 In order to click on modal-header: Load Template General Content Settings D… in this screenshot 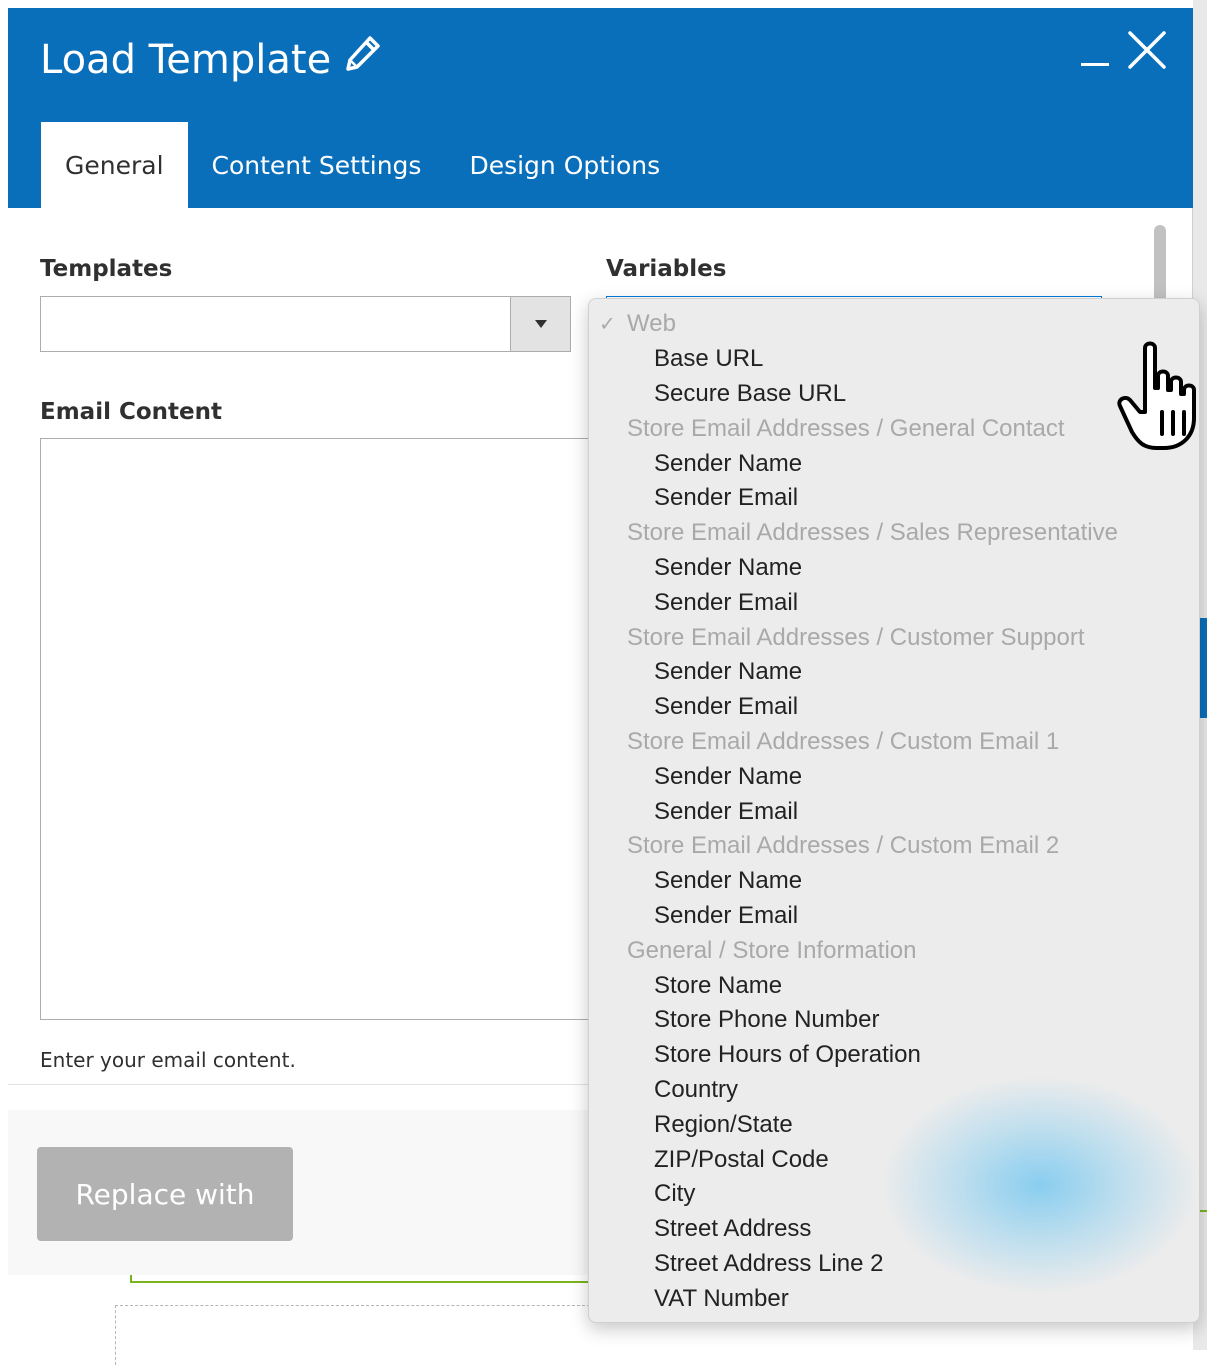, I will do `click(600, 108)`.